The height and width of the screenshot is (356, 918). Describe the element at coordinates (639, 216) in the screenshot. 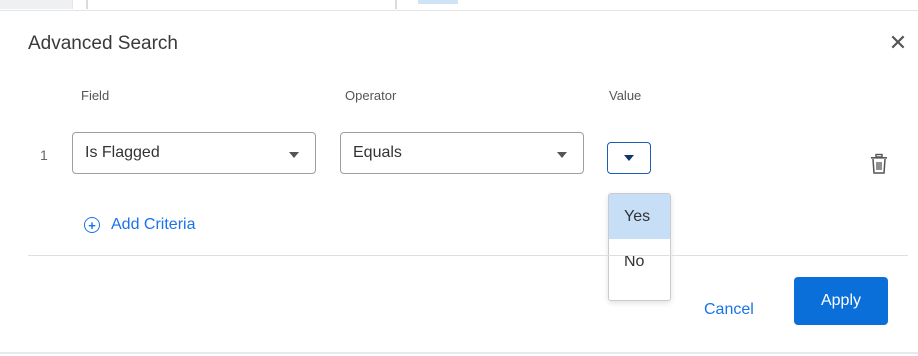

I see `dropdown-option-yes: Yes` at that location.